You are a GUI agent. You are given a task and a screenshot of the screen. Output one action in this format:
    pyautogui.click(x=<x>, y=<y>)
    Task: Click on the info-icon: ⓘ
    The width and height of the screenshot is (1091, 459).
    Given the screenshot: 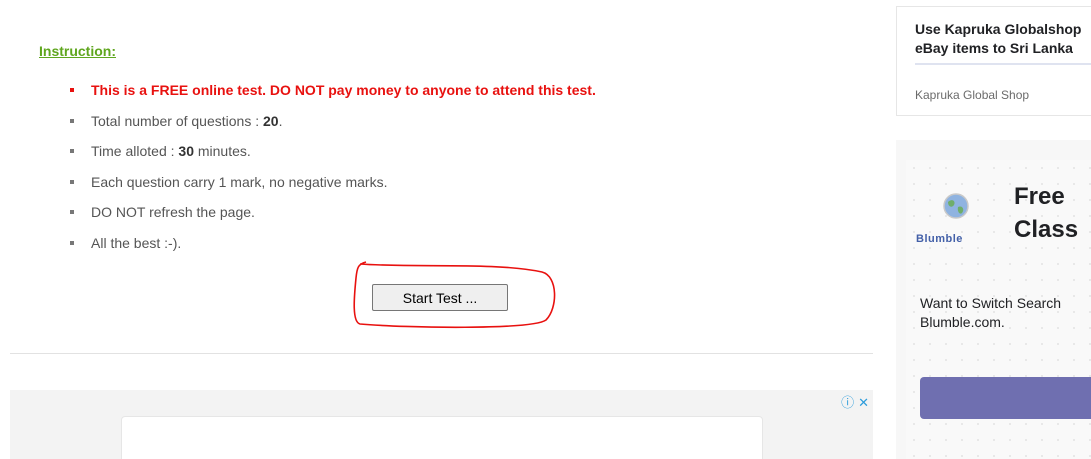 What is the action you would take?
    pyautogui.click(x=847, y=402)
    